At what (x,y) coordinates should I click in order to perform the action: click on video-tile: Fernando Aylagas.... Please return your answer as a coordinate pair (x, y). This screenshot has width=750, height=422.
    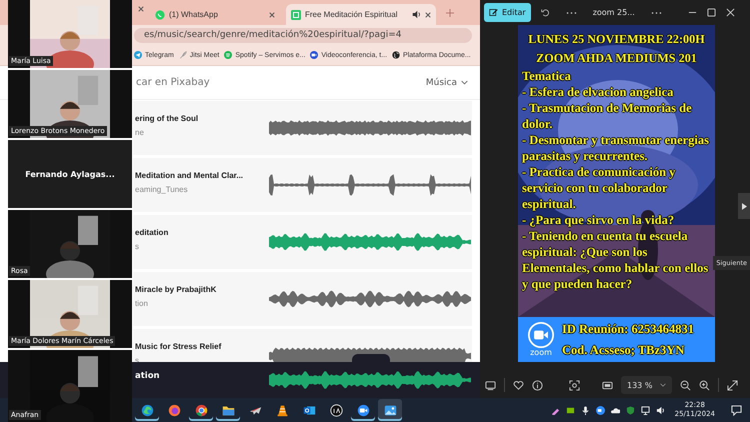
    Looking at the image, I should click on (70, 174).